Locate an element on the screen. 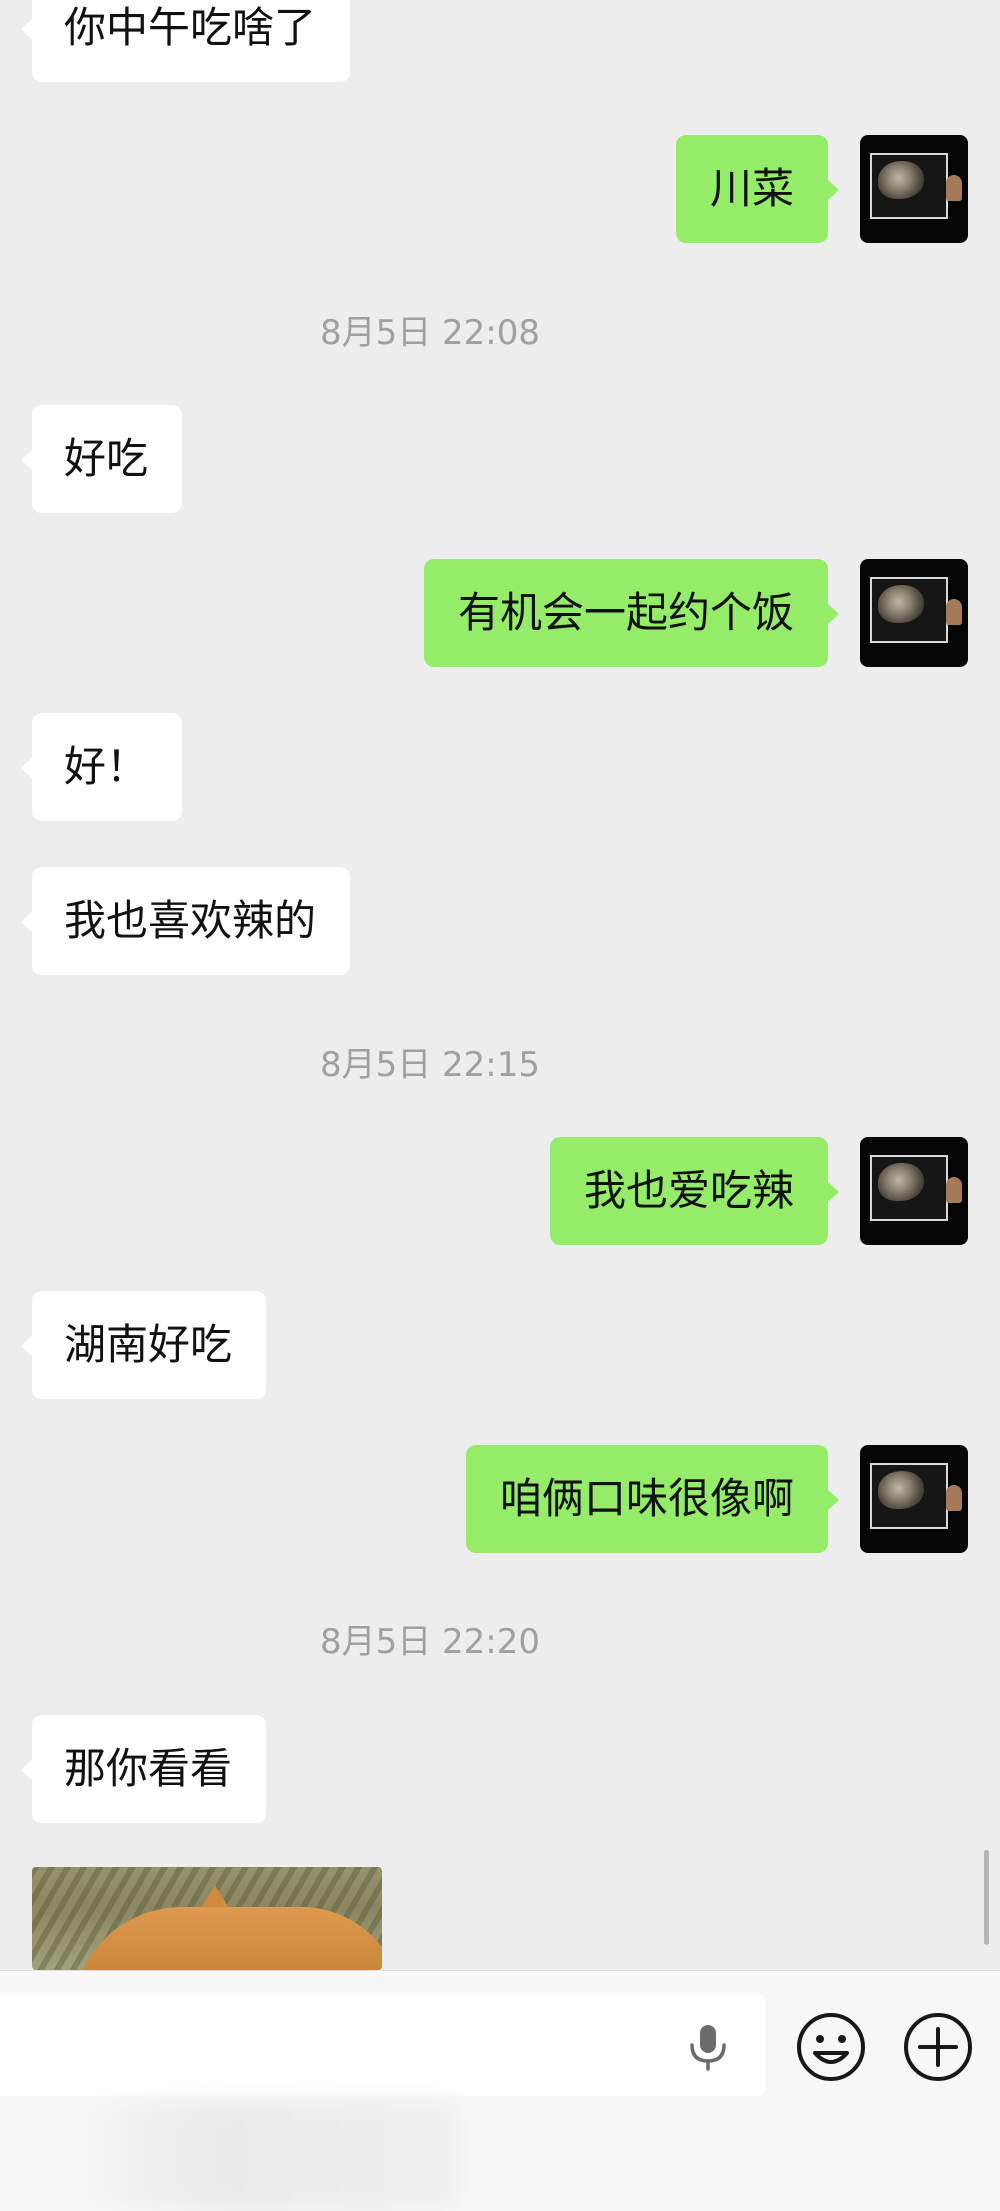 The image size is (1000, 2211). message-bubble-sent: 咱俩口味很像啊 is located at coordinates (652, 1499).